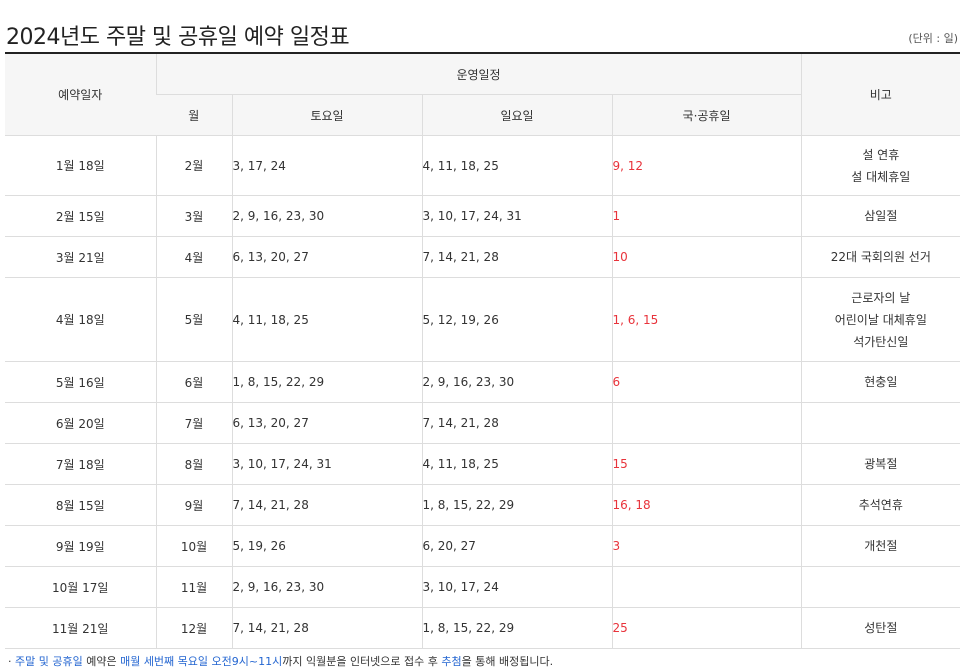 This screenshot has height=672, width=966. I want to click on page-title: 2024년도 주말 및 공휴일 예약 일정표, so click(178, 37).